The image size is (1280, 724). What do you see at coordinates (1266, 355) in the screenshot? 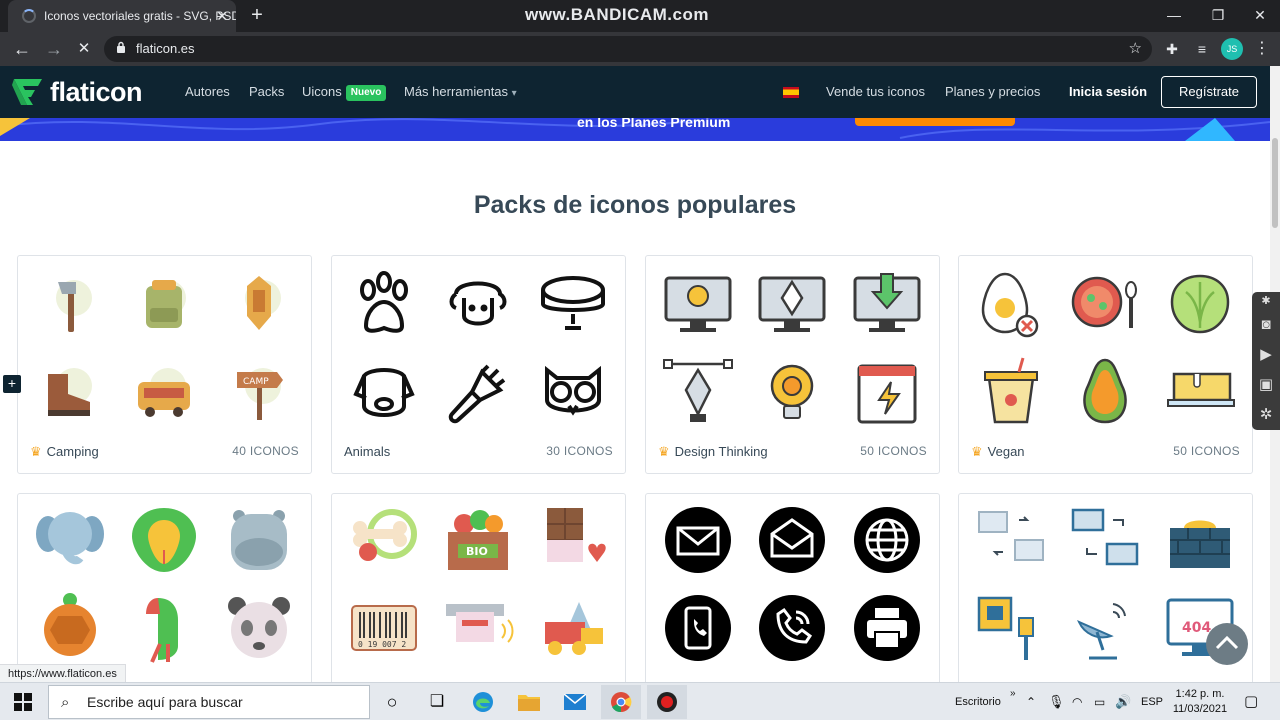
I see `video-icon: ▶` at bounding box center [1266, 355].